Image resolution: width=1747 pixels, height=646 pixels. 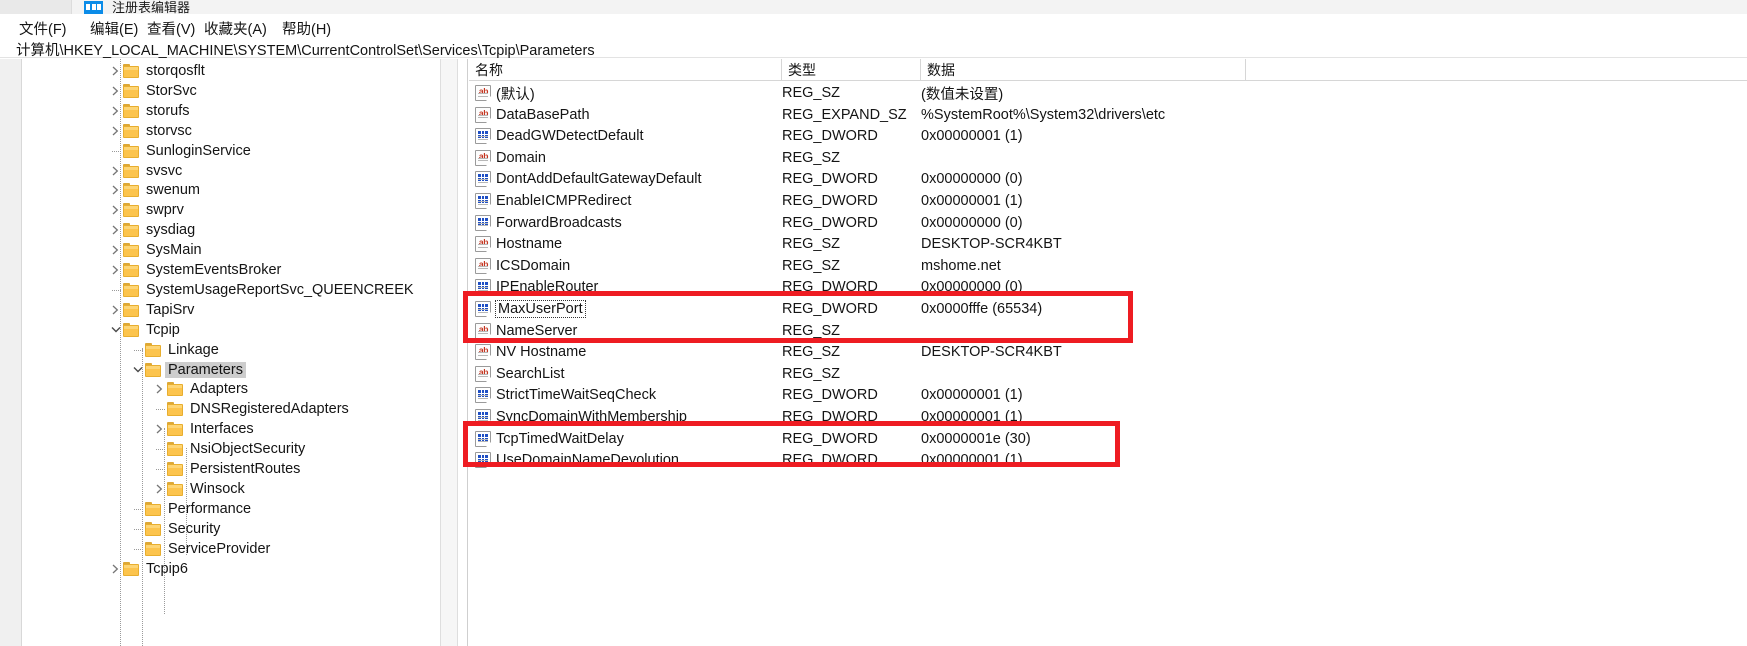 What do you see at coordinates (231, 330) in the screenshot?
I see `tree-item-tcpip: Tcpip` at bounding box center [231, 330].